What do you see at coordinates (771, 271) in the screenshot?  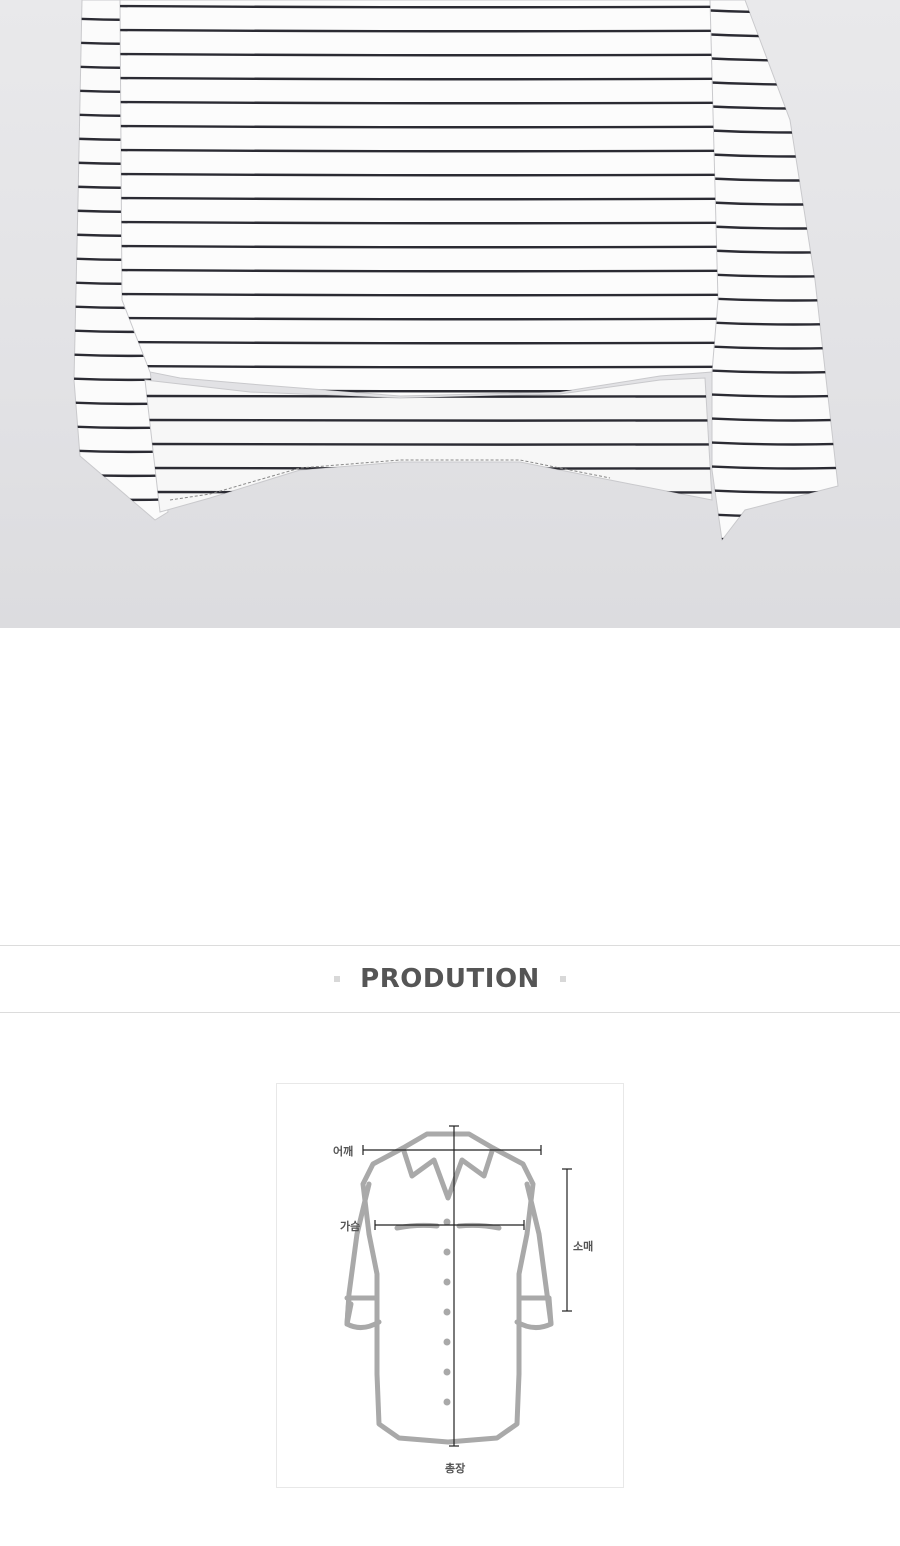 I see `right-sleeve` at bounding box center [771, 271].